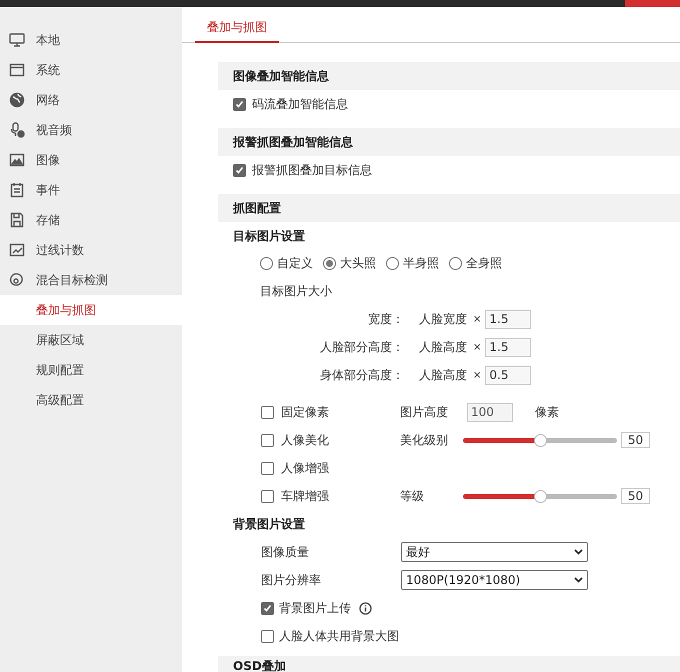  I want to click on sidebar-item: 规则配置, so click(91, 370).